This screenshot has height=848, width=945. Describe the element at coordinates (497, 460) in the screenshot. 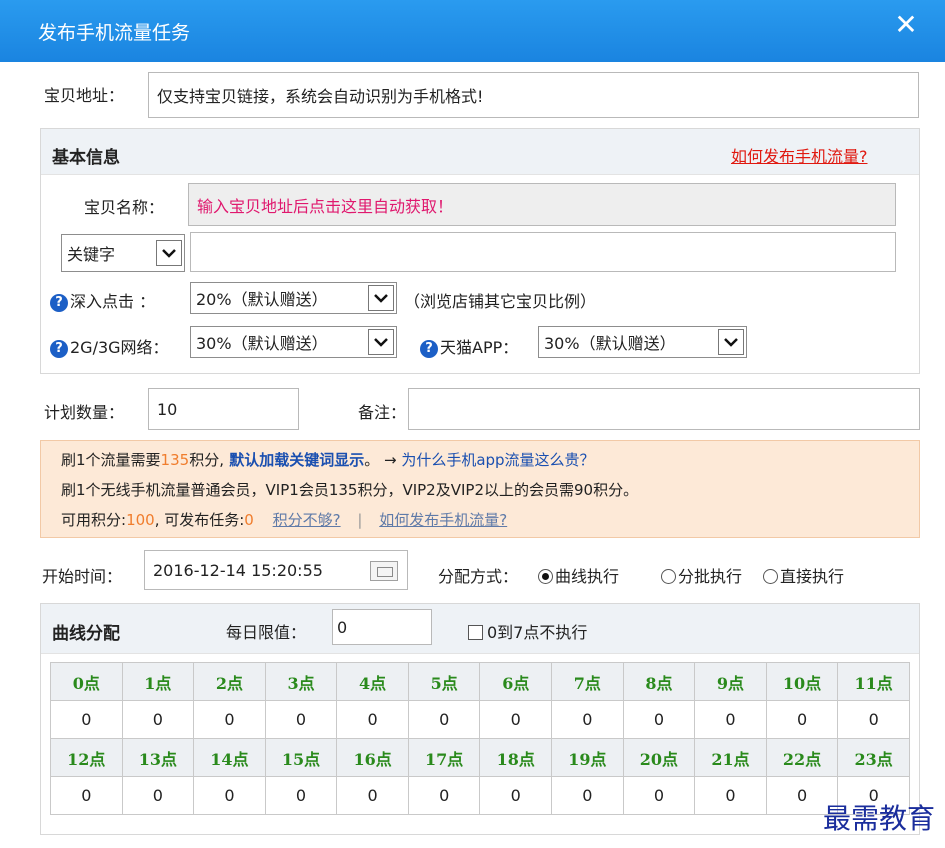

I see `why-expensive-link: 为什么手机app流量这么贵？` at that location.